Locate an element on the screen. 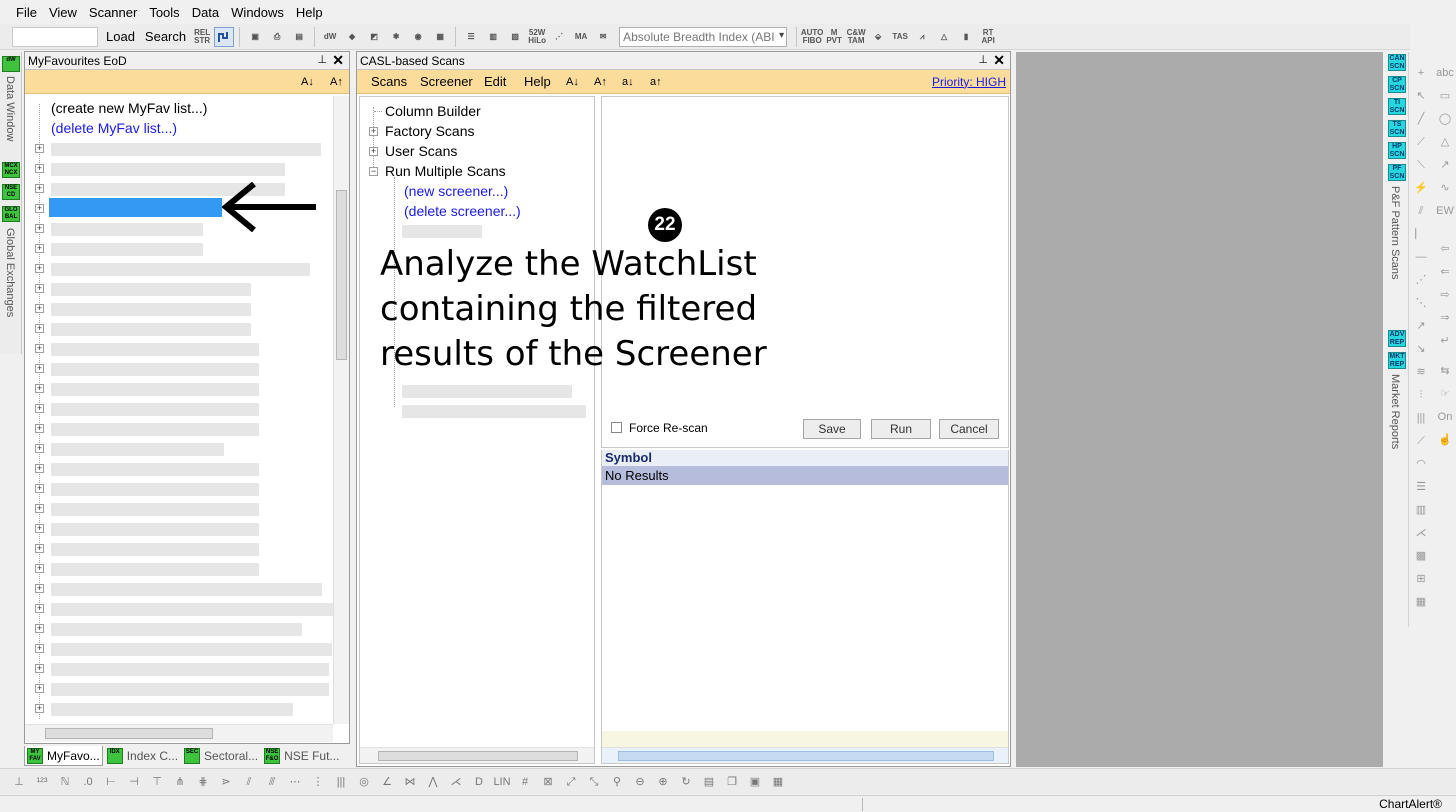 Image resolution: width=1456 pixels, height=812 pixels. pattern-grid-icon: ▩ is located at coordinates (1421, 556).